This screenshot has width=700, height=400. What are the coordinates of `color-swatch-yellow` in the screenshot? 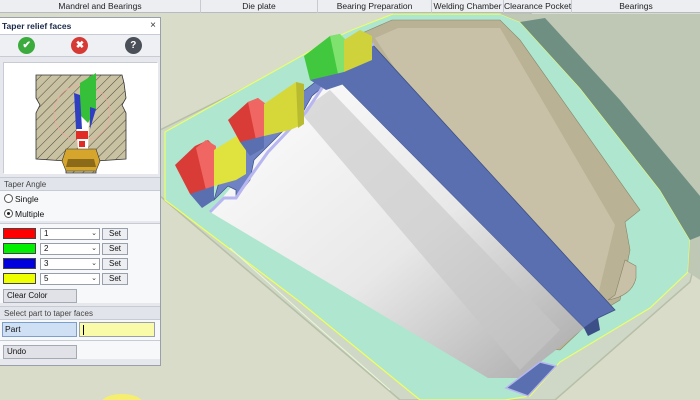 It's located at (19, 278).